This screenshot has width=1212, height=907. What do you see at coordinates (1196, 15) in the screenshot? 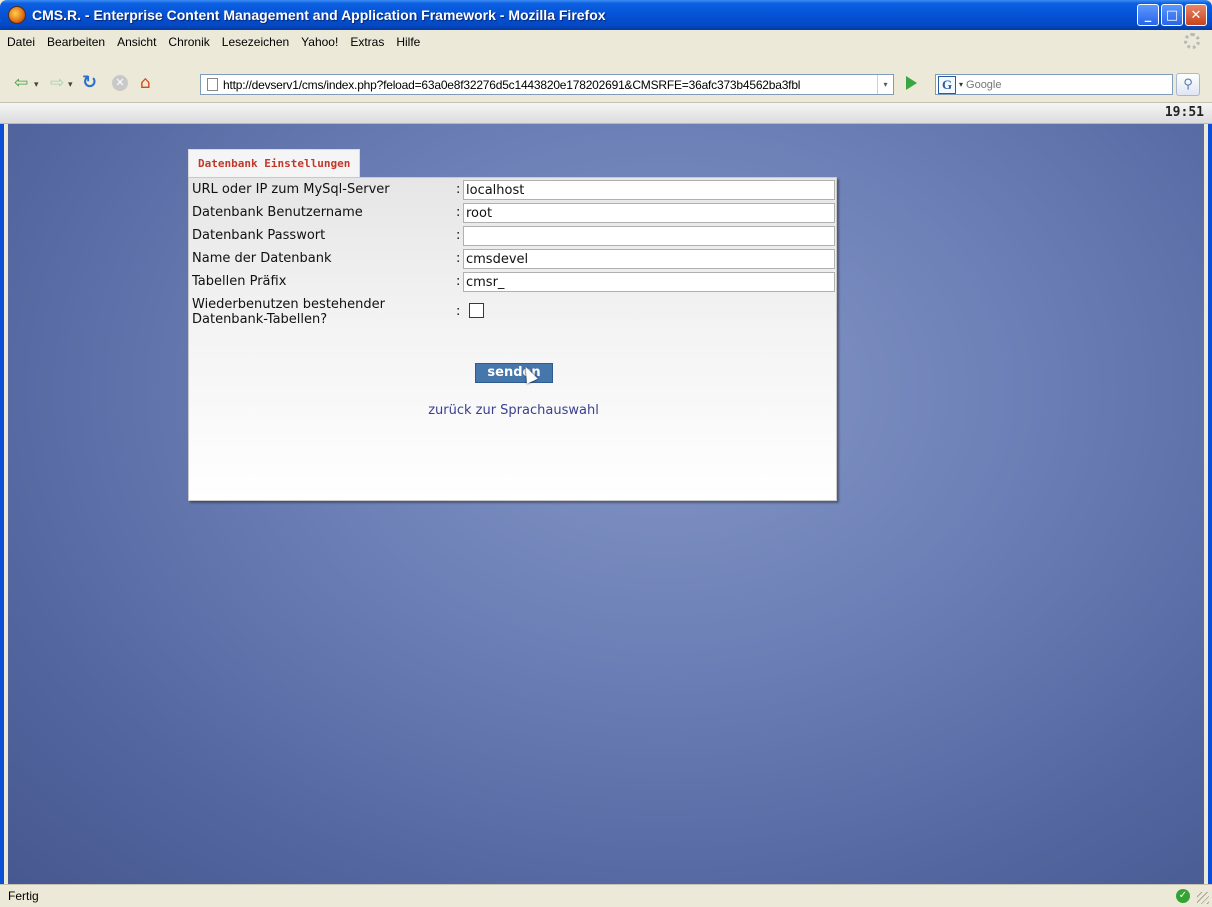
I see `close-button: ✕` at bounding box center [1196, 15].